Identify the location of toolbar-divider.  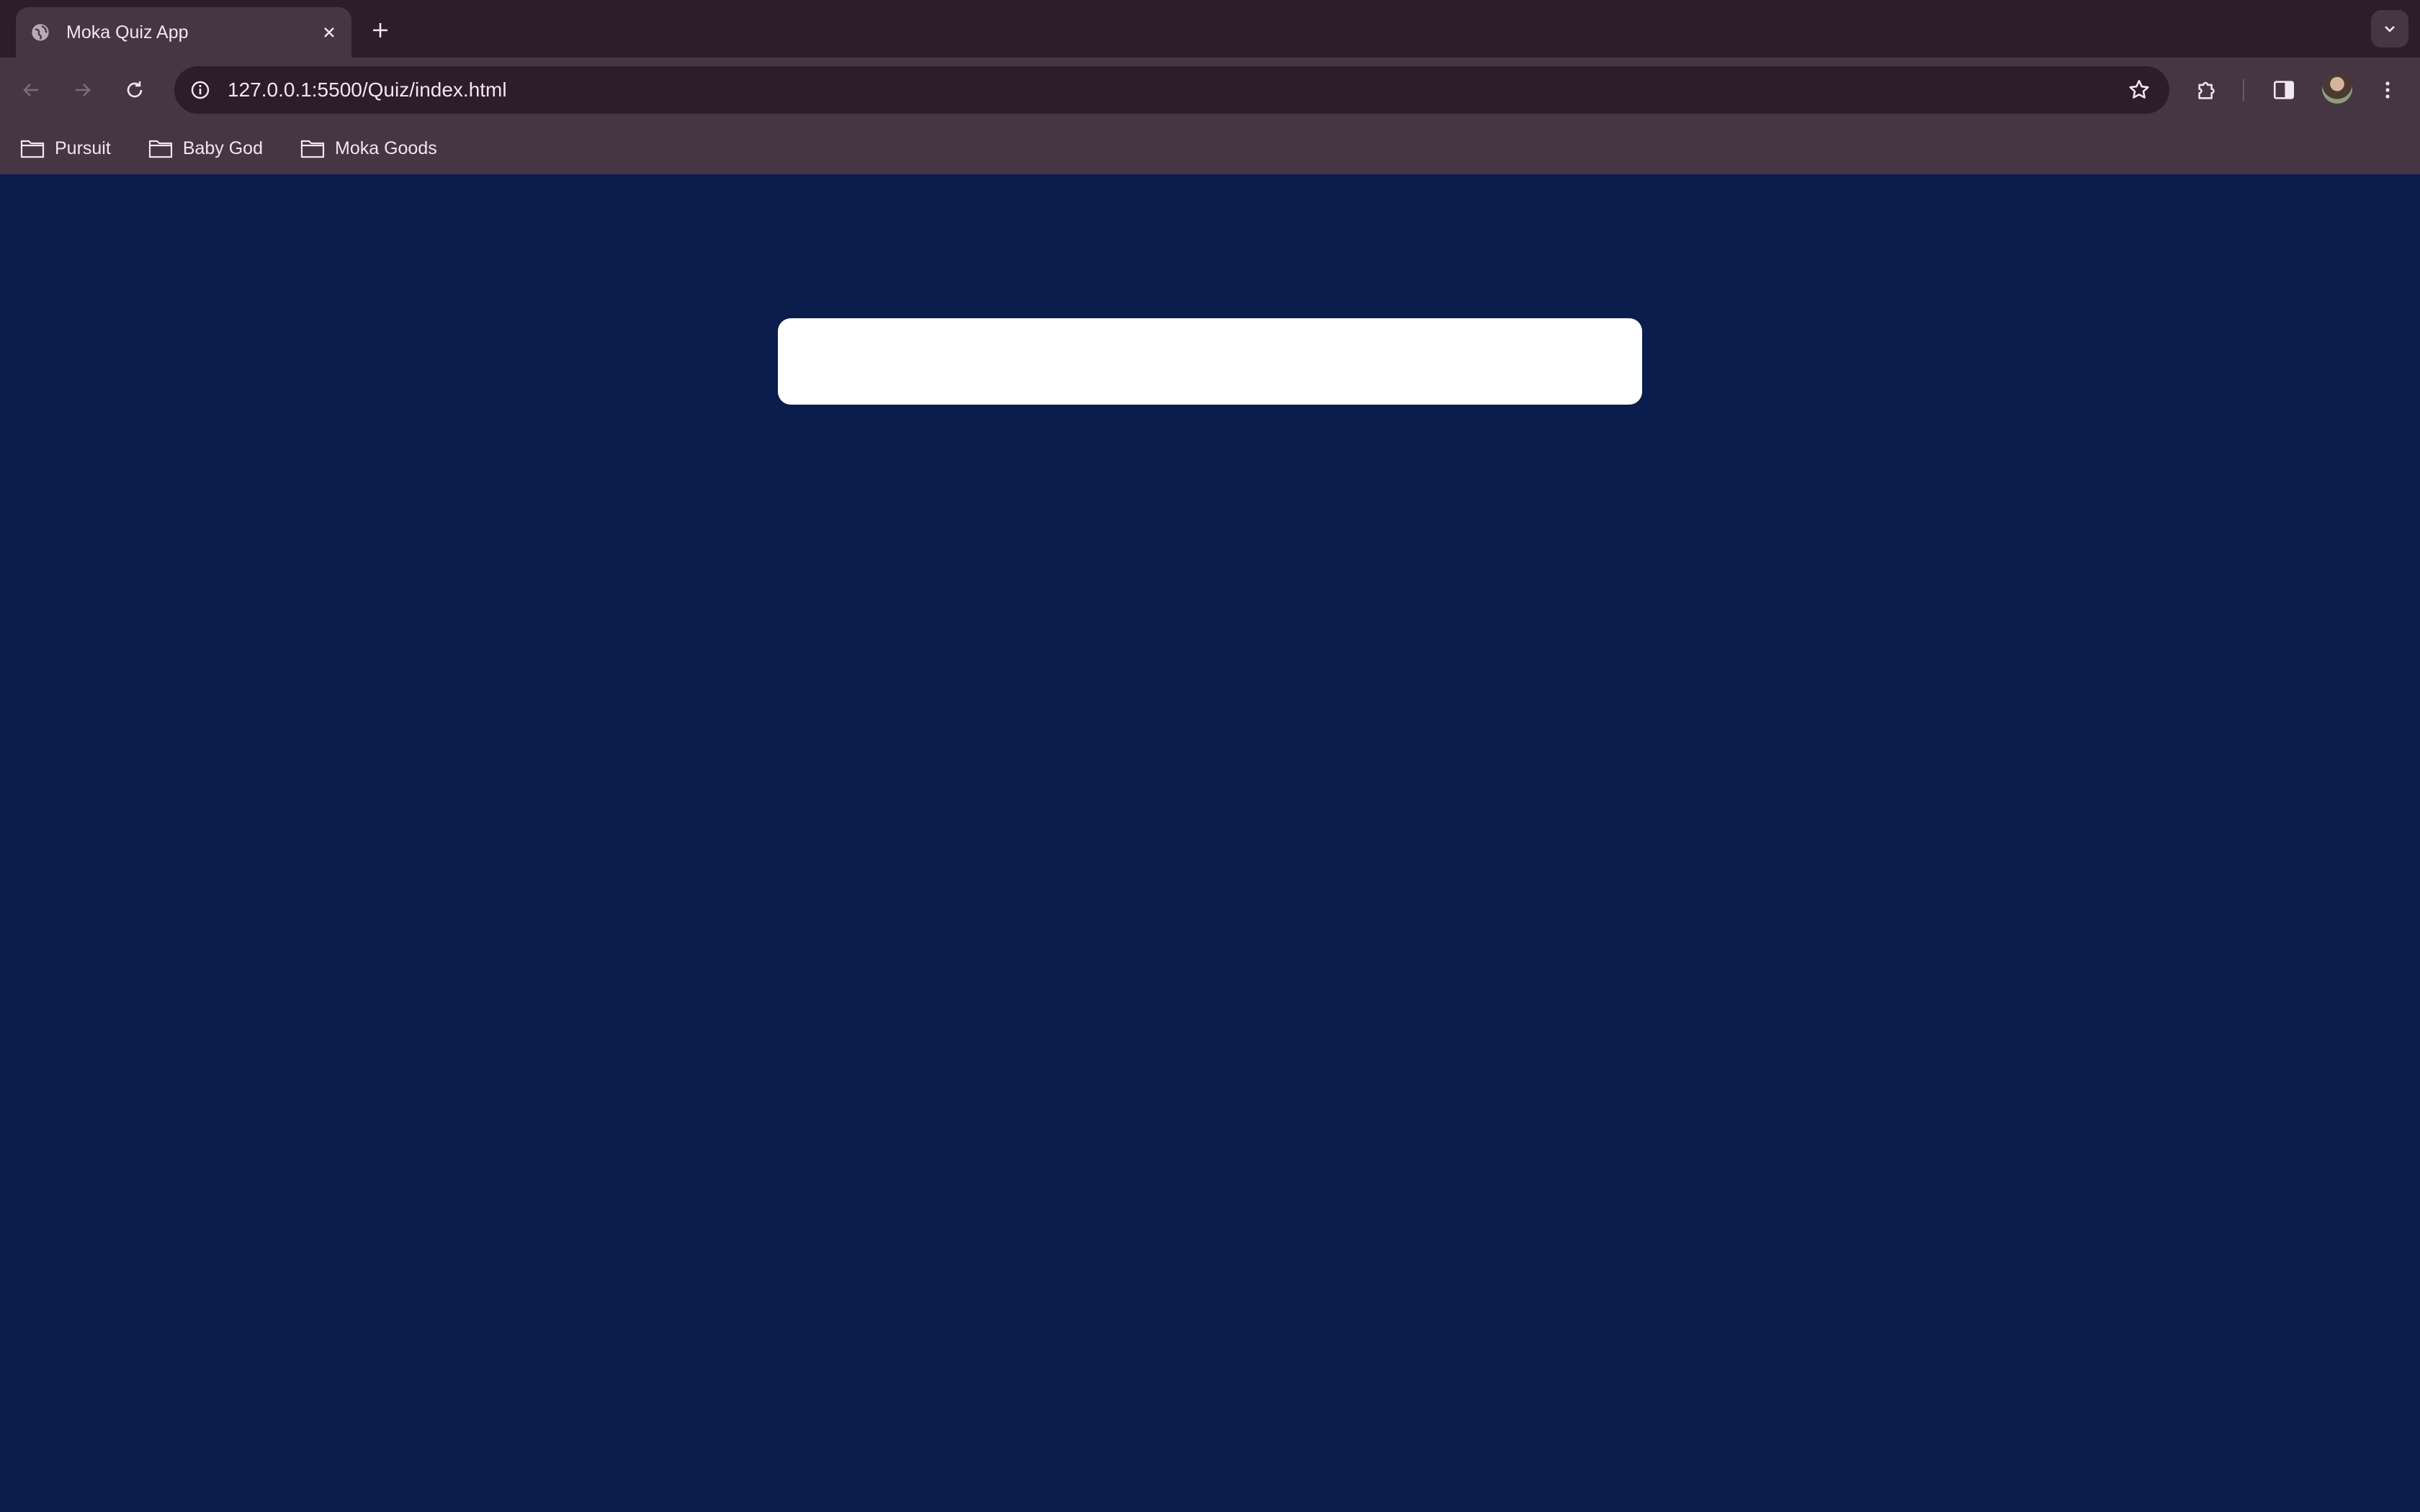
(2243, 90).